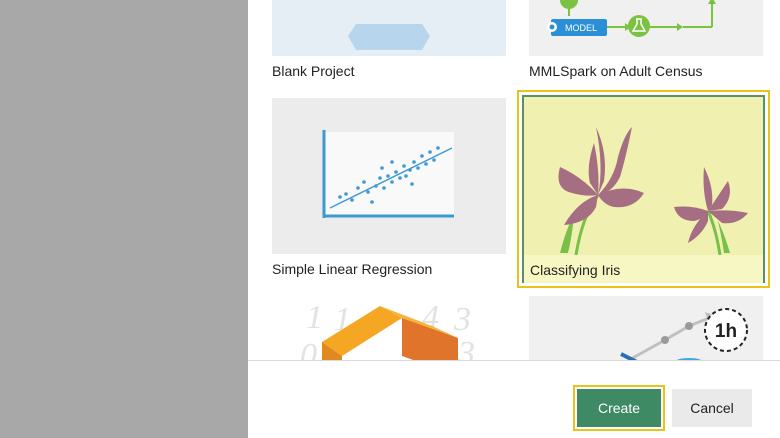 The height and width of the screenshot is (438, 780). I want to click on template-tile-blank-project: Blank Project, so click(389, 42).